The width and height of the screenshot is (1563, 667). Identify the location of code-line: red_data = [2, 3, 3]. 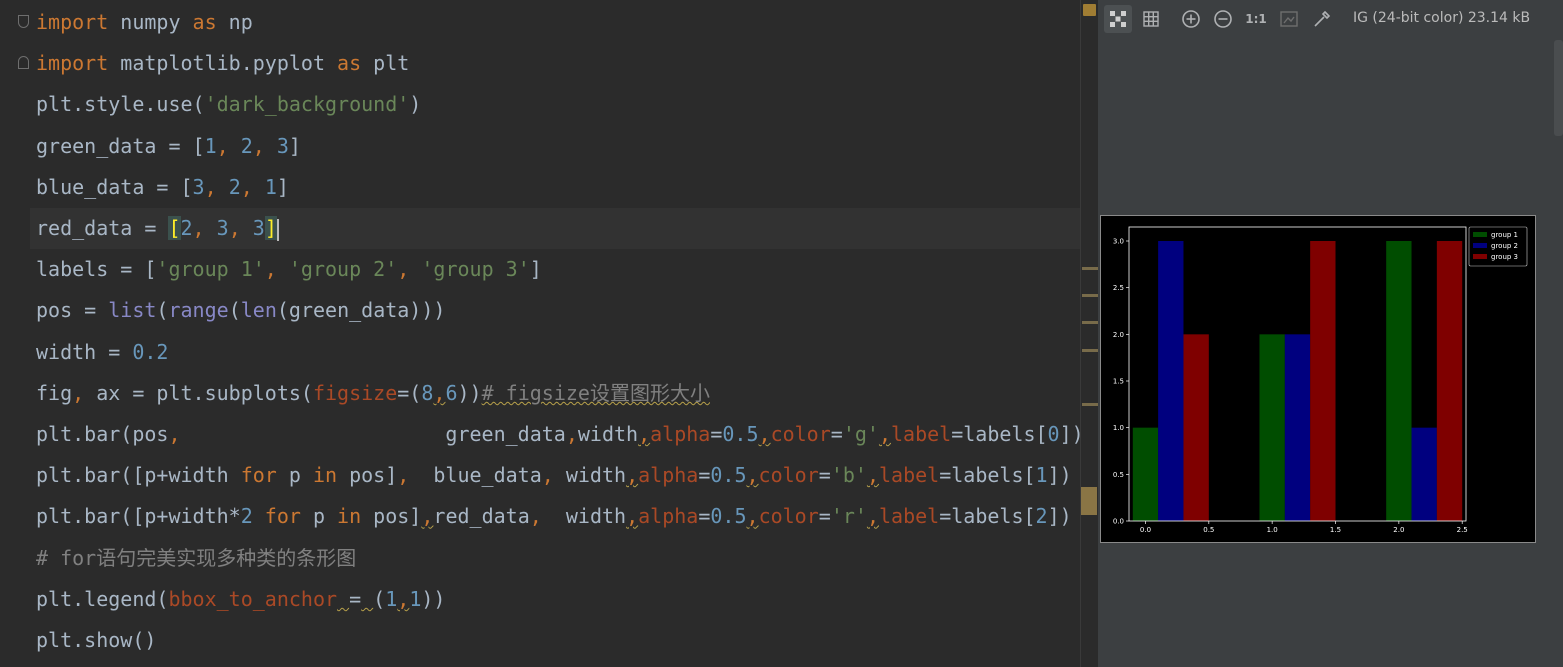
(555, 228).